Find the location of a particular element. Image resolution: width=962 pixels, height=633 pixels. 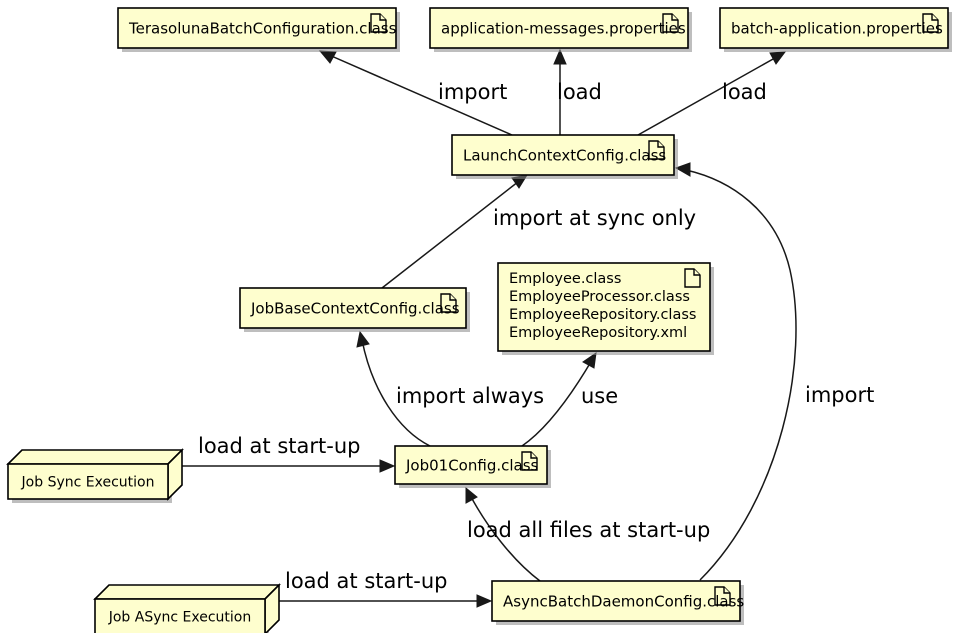

node-launch-context: LaunchContextConfig.class is located at coordinates (564, 156).